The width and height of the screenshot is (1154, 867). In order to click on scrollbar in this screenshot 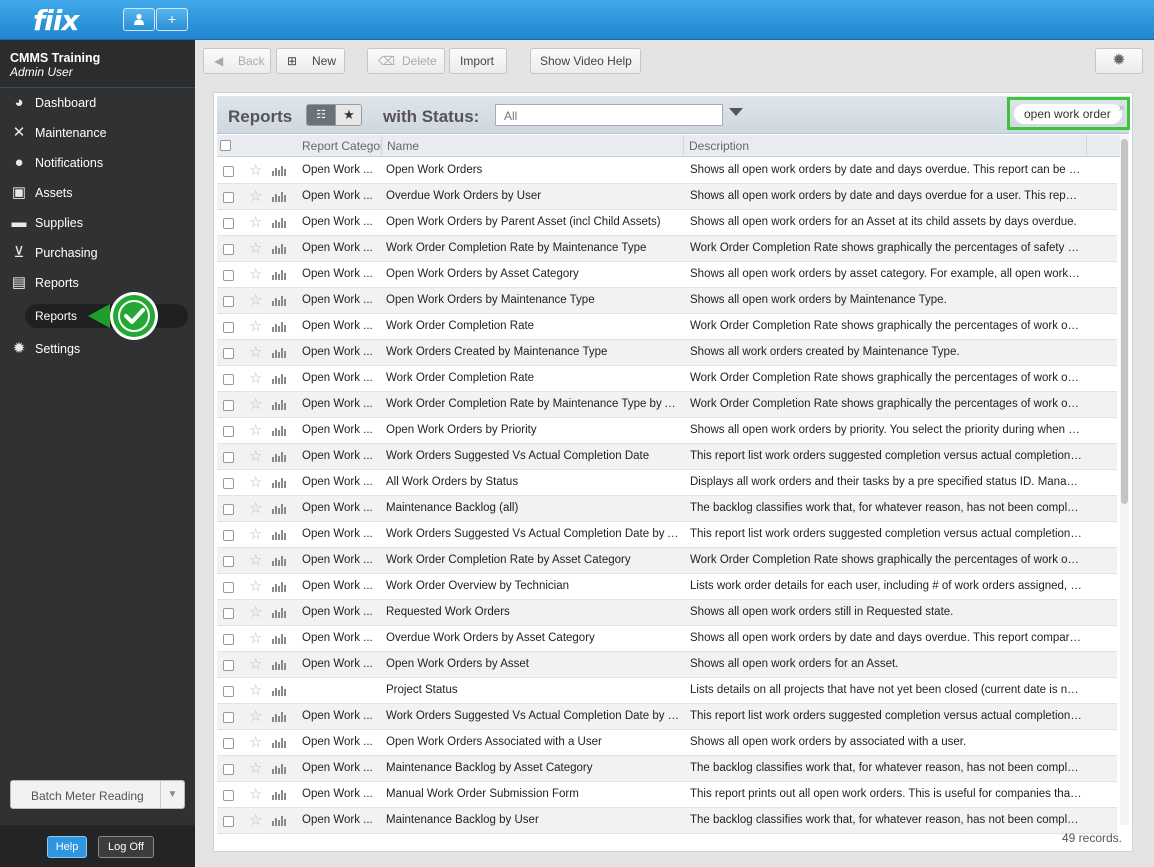, I will do `click(1124, 480)`.